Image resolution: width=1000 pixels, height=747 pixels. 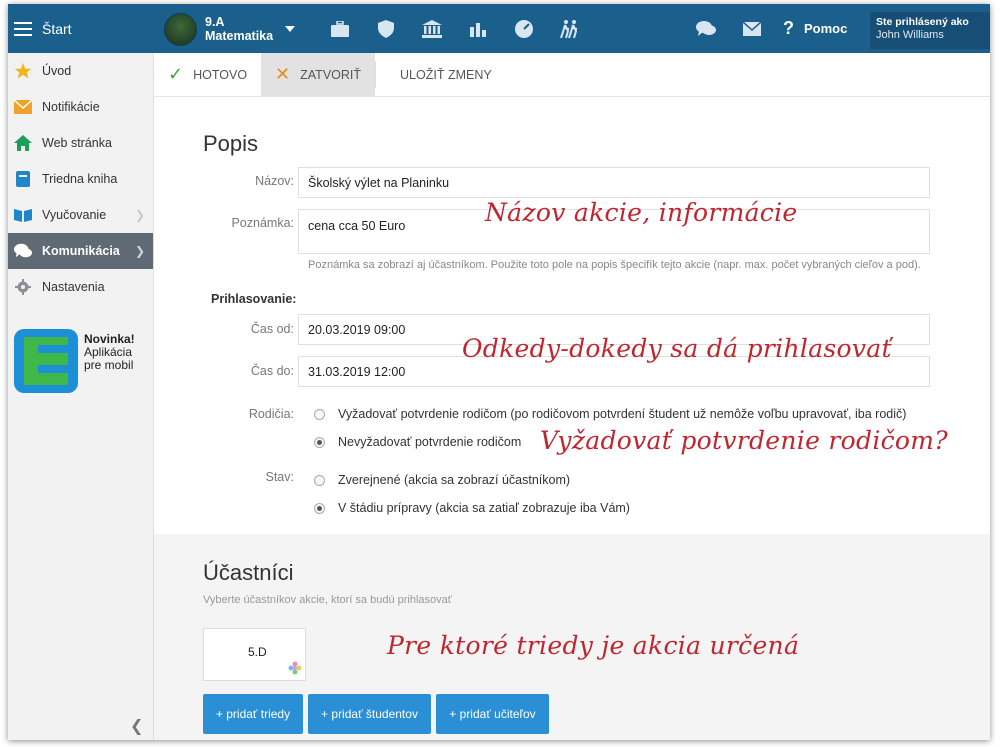 What do you see at coordinates (23, 143) in the screenshot?
I see `home-icon` at bounding box center [23, 143].